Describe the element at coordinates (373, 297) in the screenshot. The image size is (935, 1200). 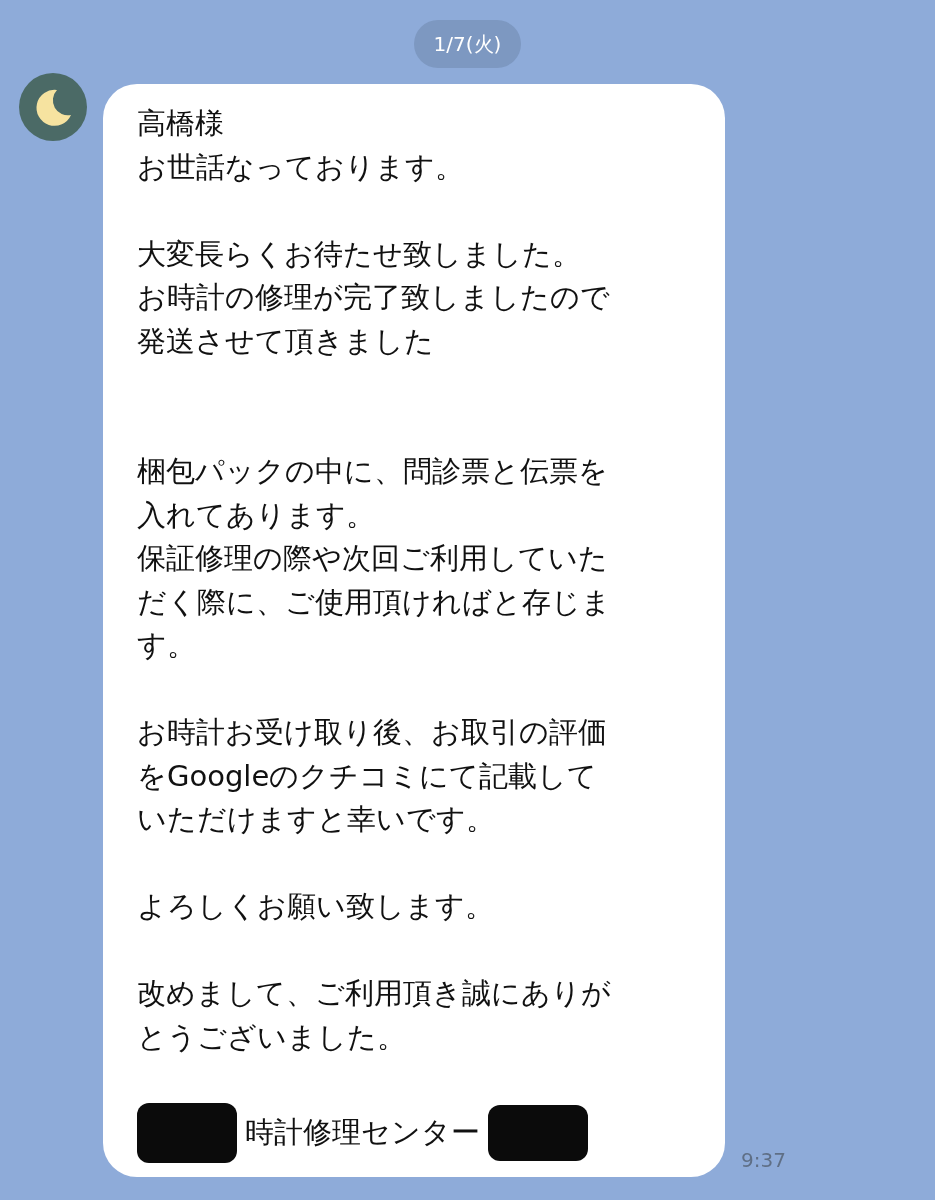
I see `message-line: お時計の修理が完了致しましたので` at that location.